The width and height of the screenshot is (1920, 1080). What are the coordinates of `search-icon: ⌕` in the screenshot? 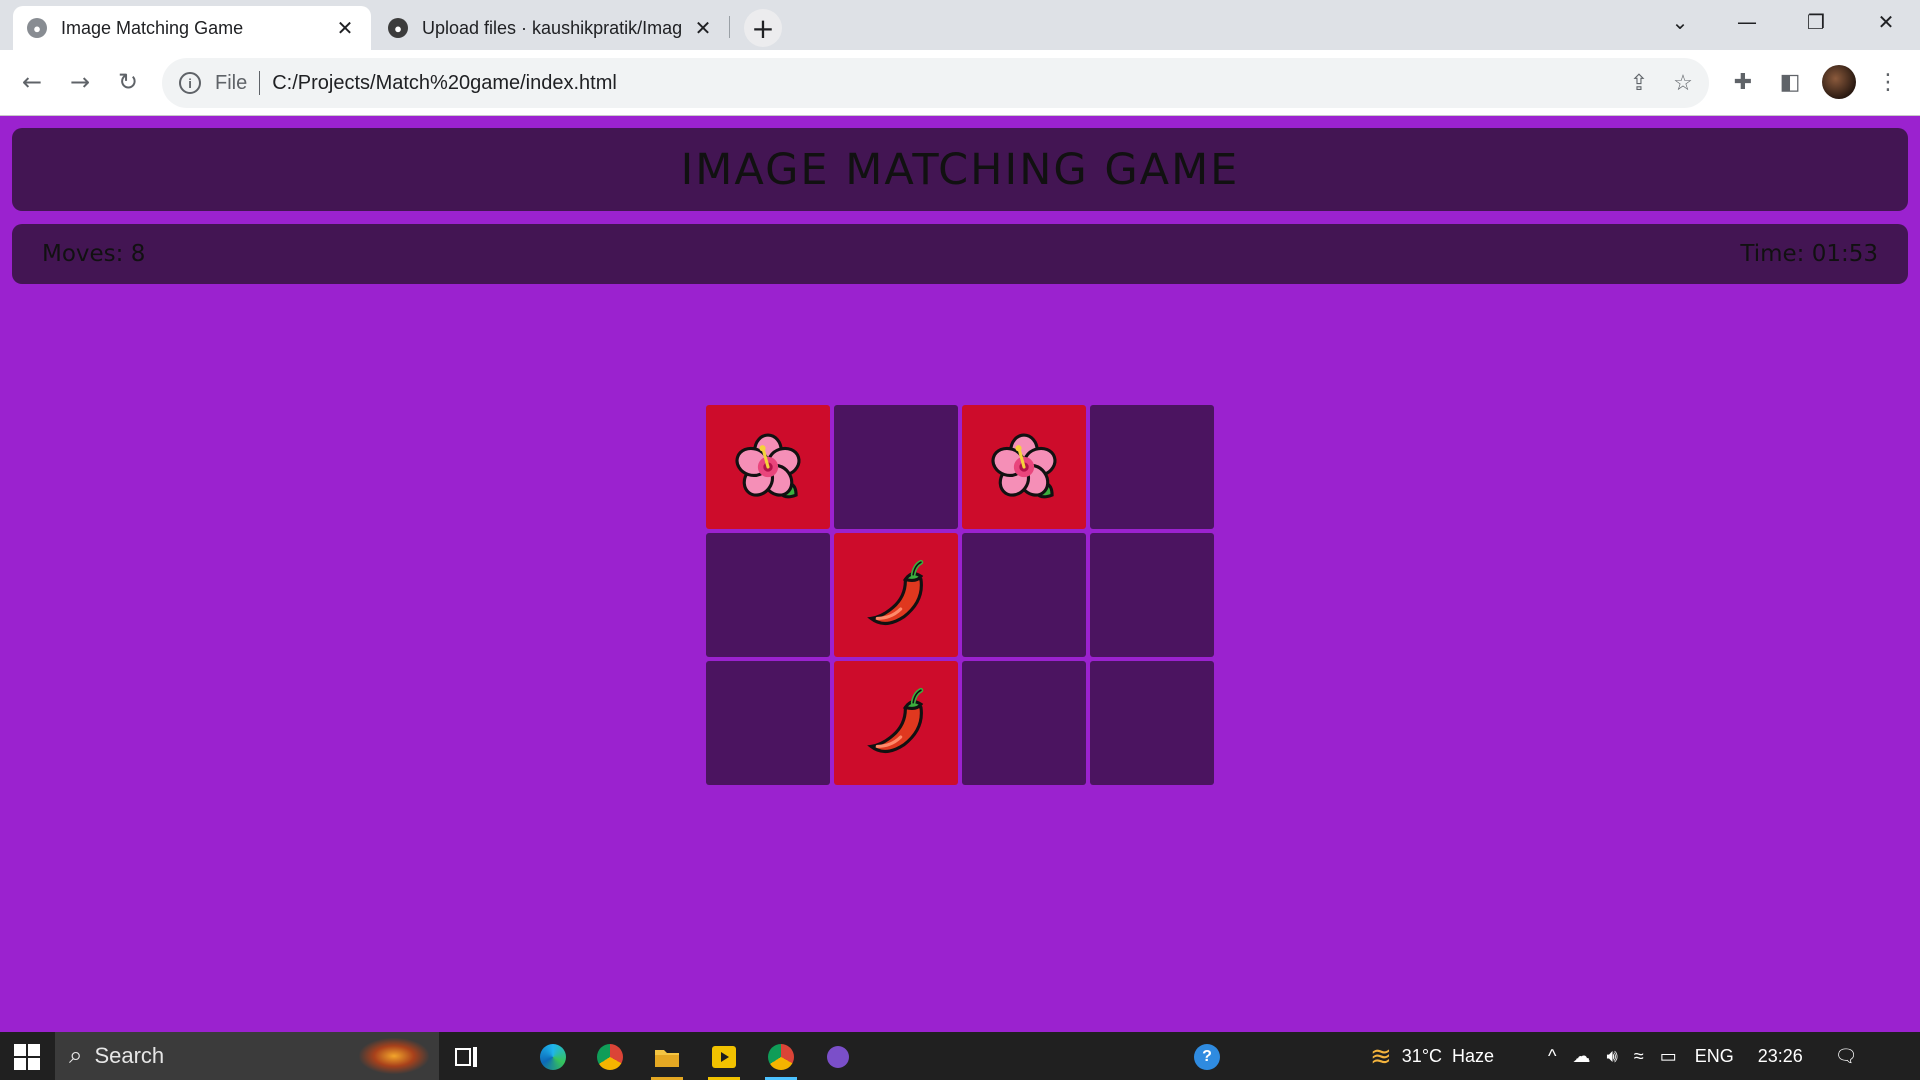 It's located at (76, 1055).